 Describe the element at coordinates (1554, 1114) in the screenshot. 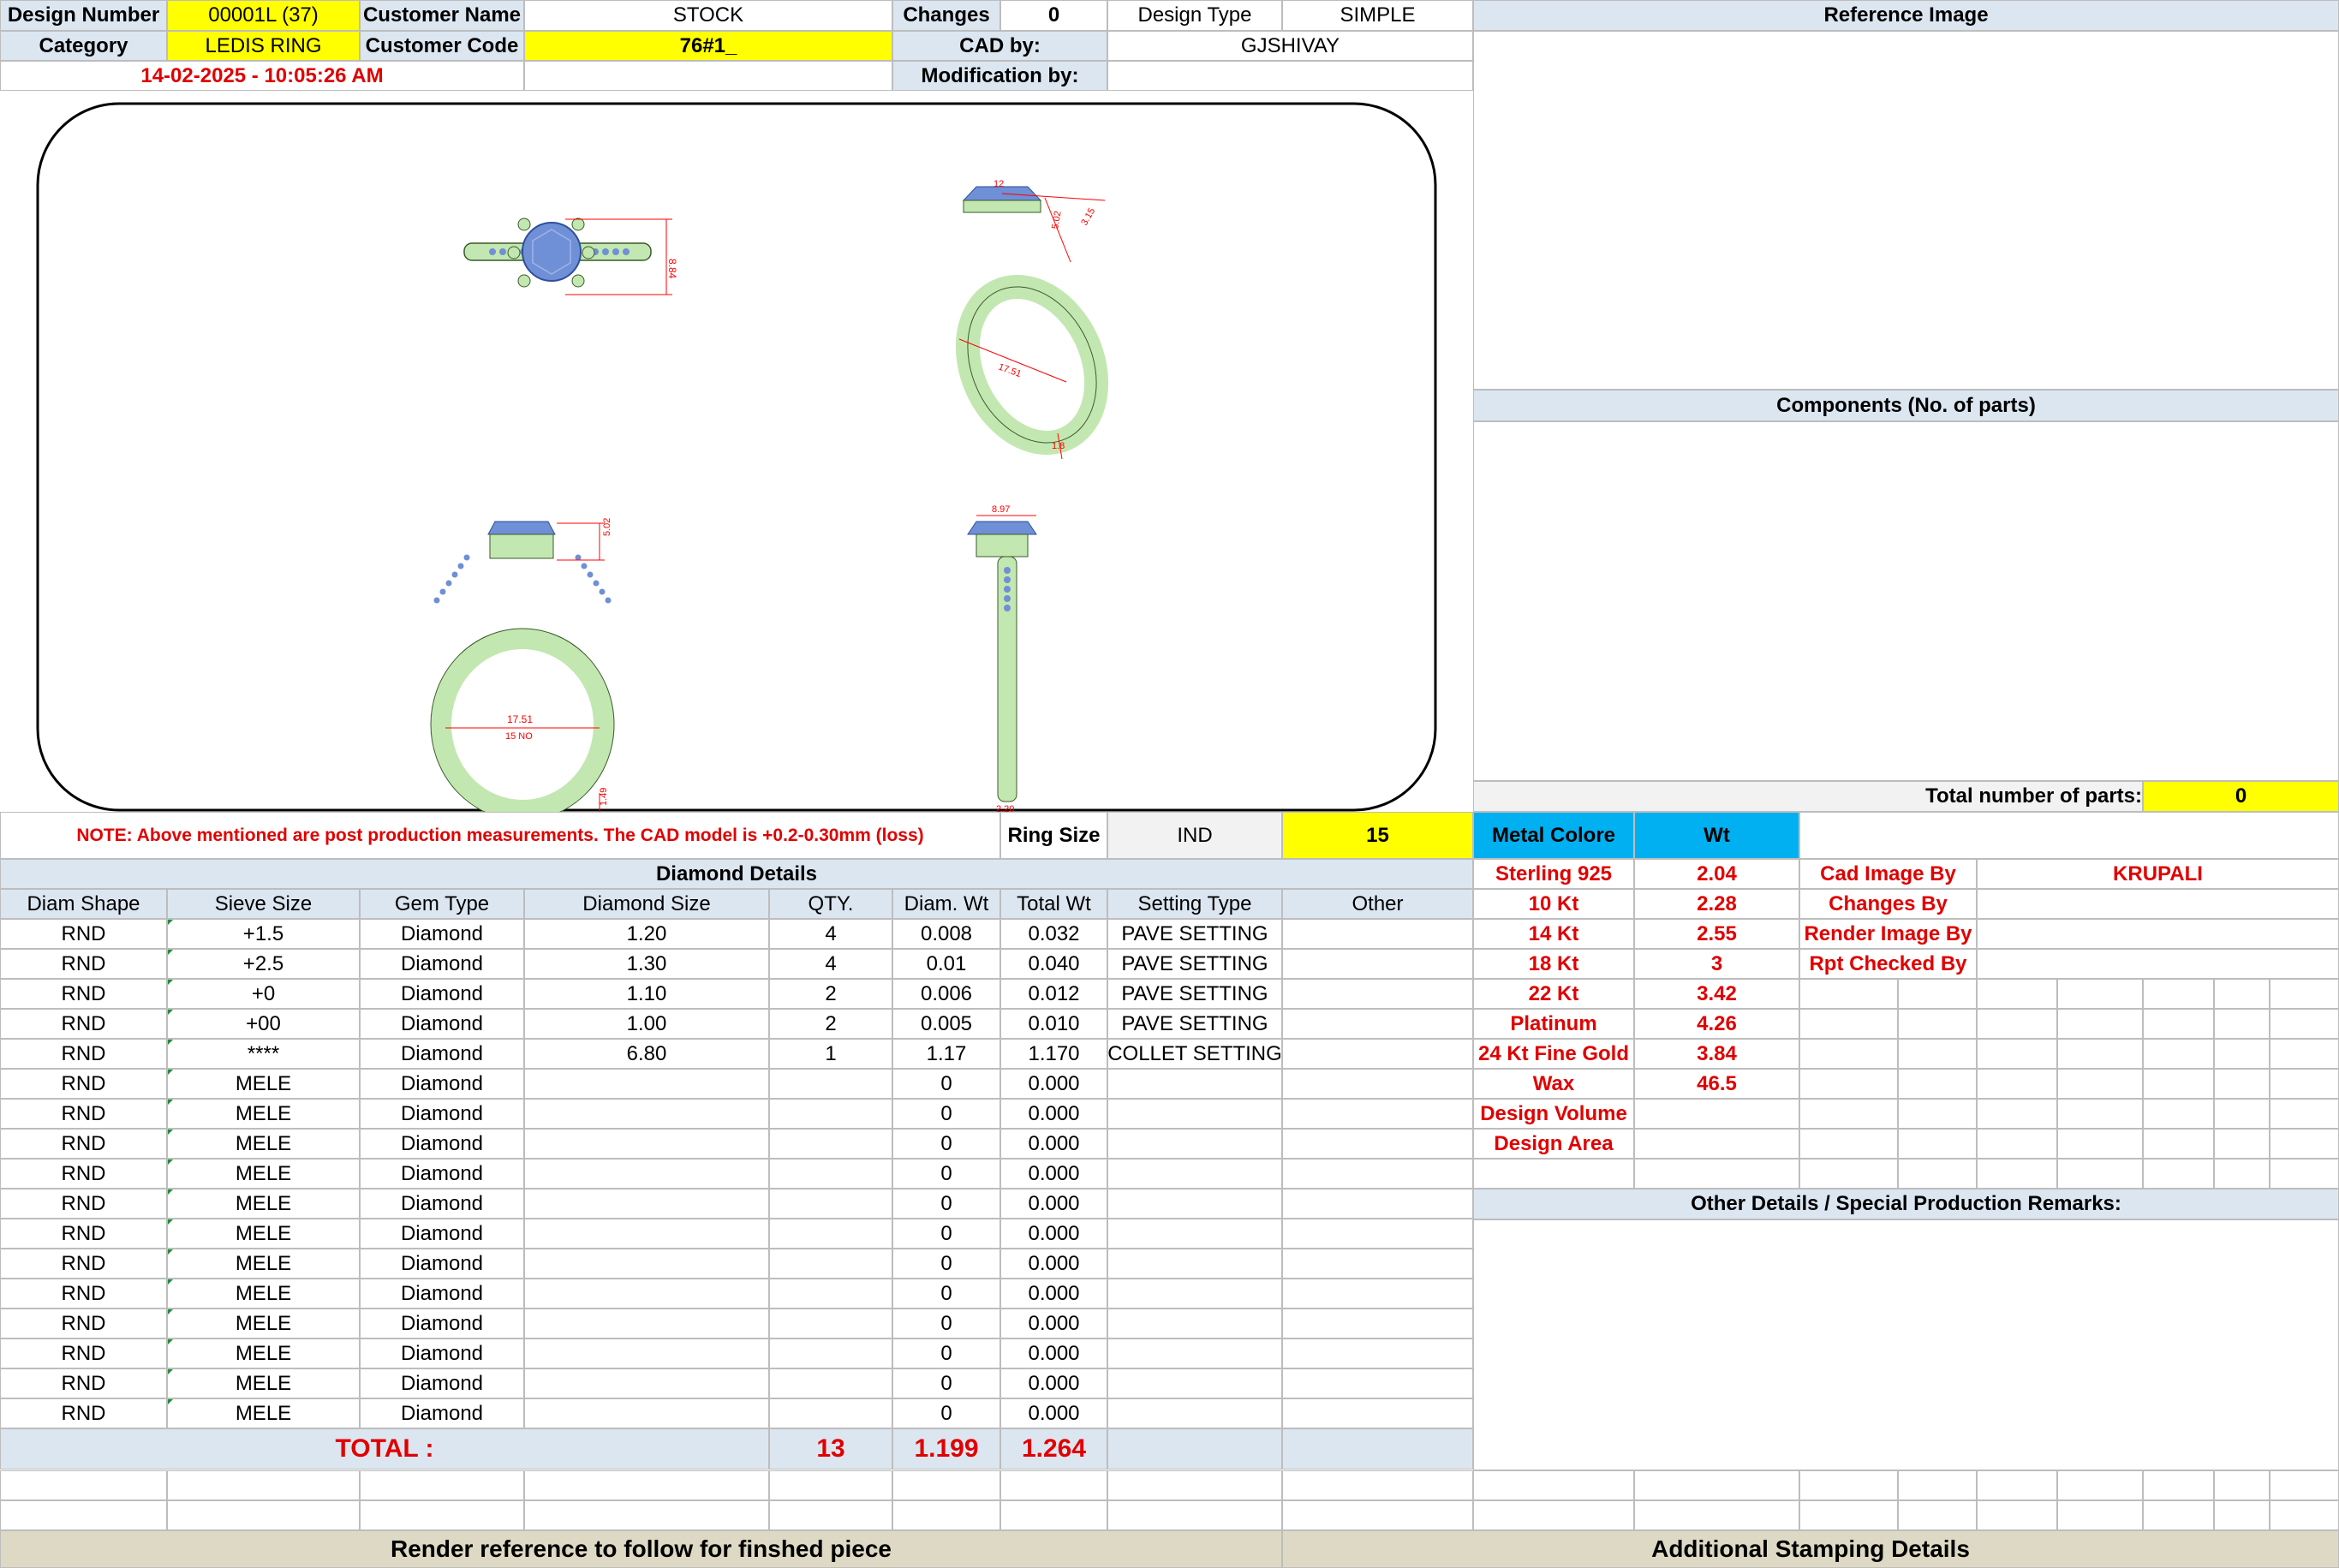

I see `metal-name: Design Volume` at that location.